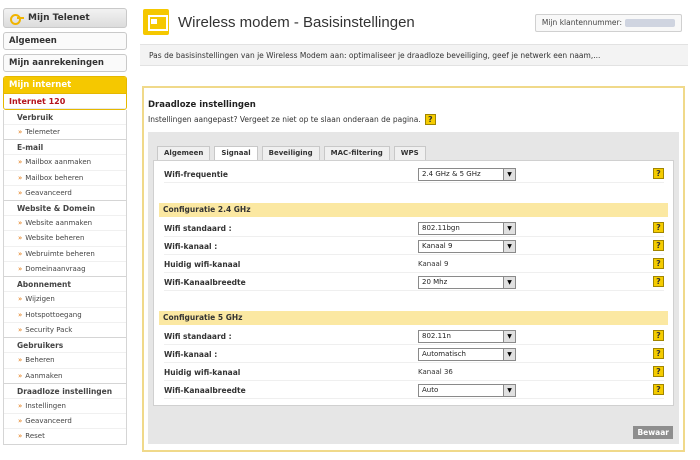  What do you see at coordinates (205, 282) in the screenshot?
I see `channel-width-24-label: Wifi-Kanaalbreedte` at bounding box center [205, 282].